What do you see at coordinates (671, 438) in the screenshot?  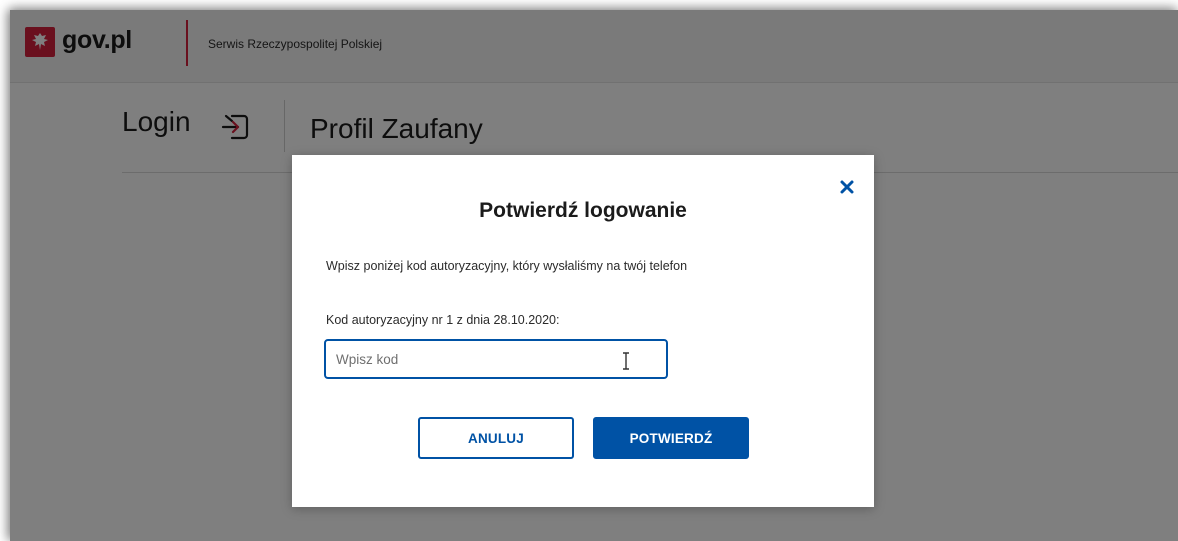 I see `confirm-button: POTWIERDŹ` at bounding box center [671, 438].